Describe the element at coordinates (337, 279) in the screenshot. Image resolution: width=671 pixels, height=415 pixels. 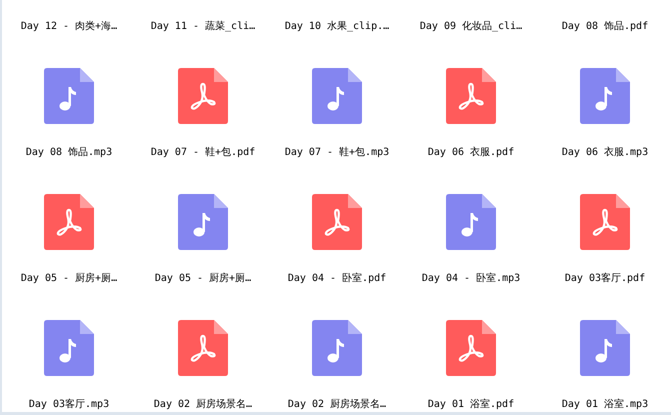
I see `file-name: Day 04 - 卧室.pdf` at that location.